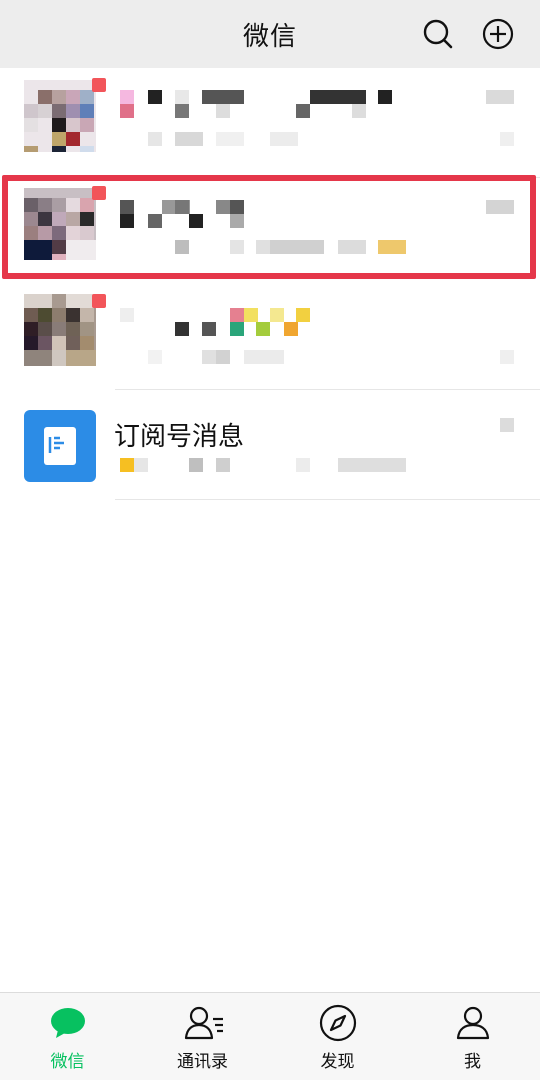 The image size is (540, 1080). Describe the element at coordinates (179, 437) in the screenshot. I see `chat-name: 订阅号消息` at that location.